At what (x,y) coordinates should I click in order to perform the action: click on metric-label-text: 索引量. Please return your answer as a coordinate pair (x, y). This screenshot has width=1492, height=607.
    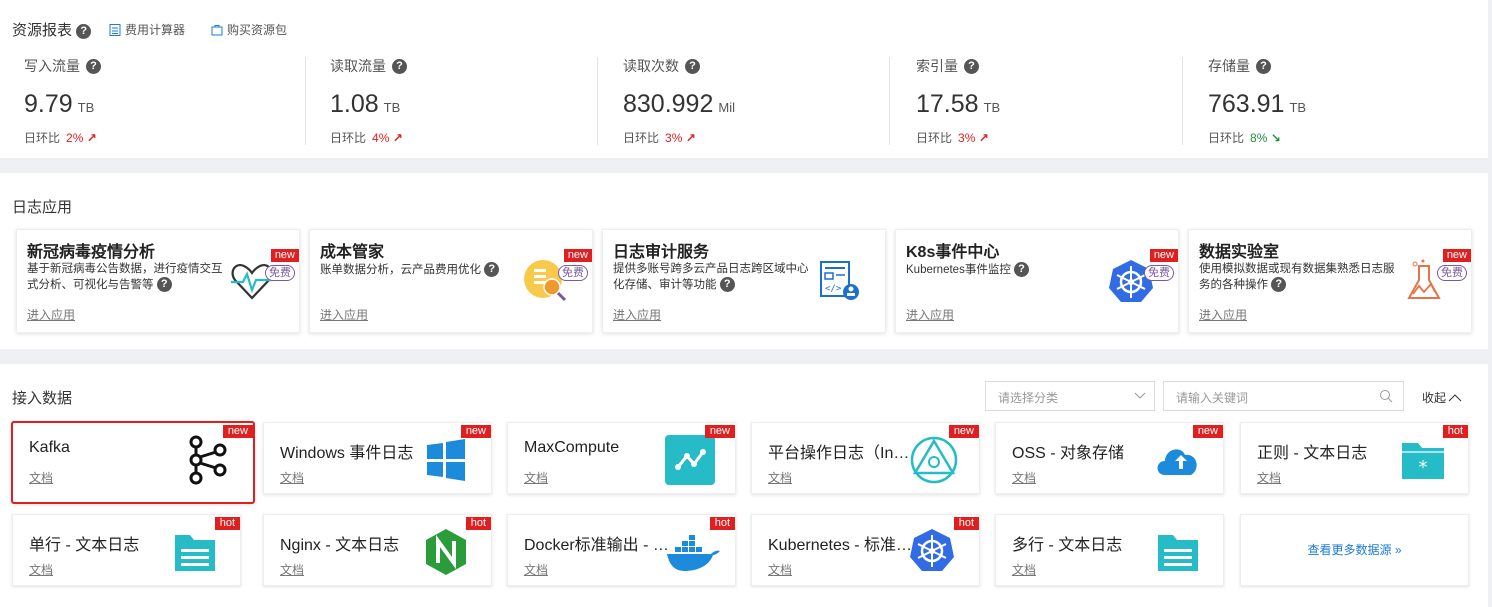
    Looking at the image, I should click on (937, 66).